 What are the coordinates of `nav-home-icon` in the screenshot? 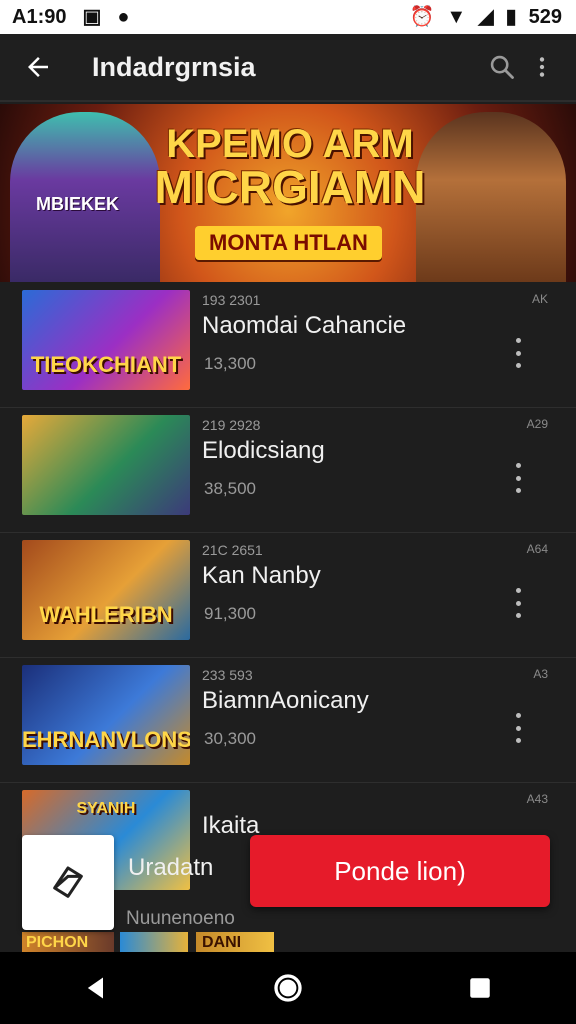 It's located at (288, 988).